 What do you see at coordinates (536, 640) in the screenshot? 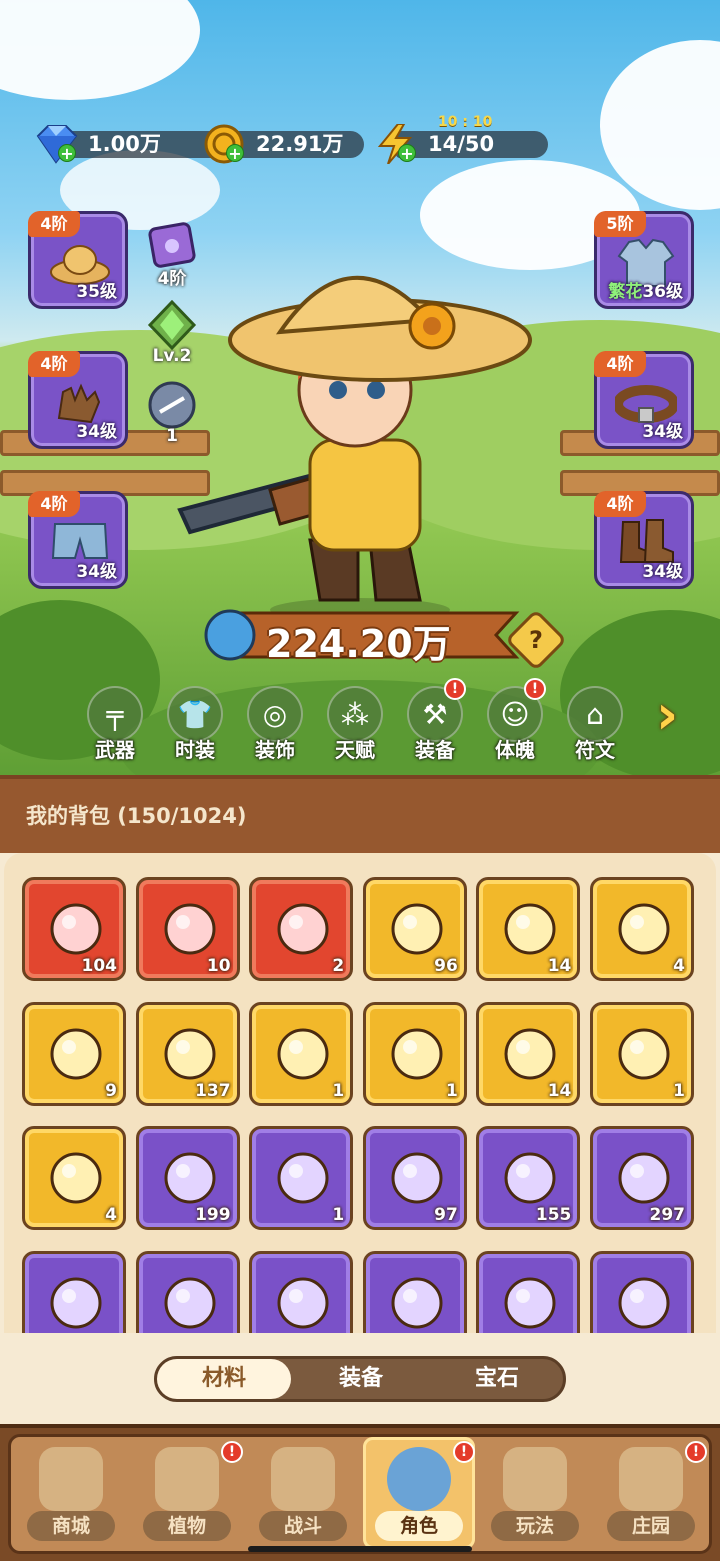
I see `help-icon: ?` at bounding box center [536, 640].